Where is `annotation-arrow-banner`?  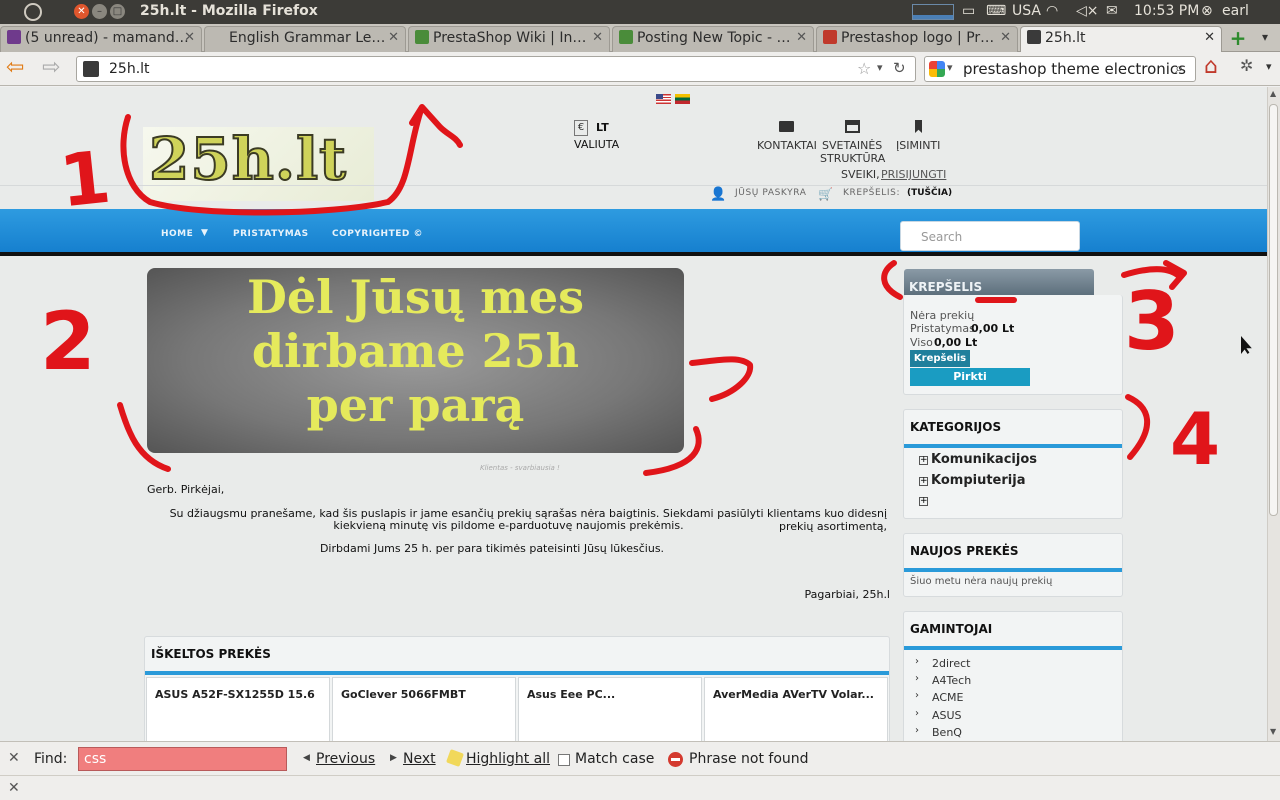
annotation-arrow-banner is located at coordinates (721, 379).